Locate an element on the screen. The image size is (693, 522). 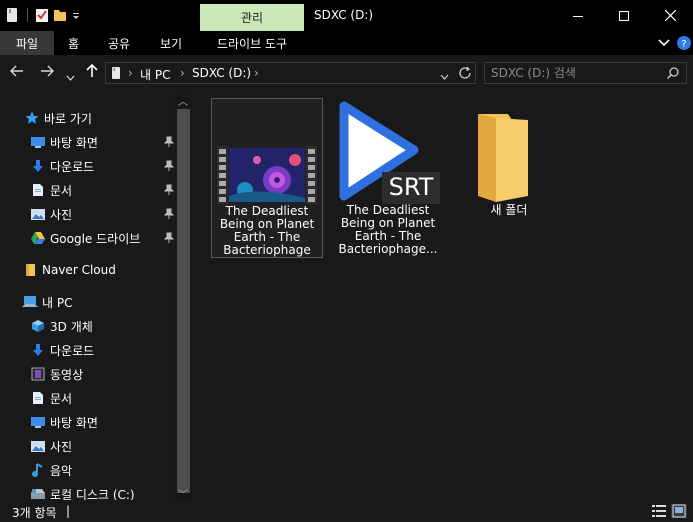
sidebar-item-label: 내 PC is located at coordinates (57, 302).